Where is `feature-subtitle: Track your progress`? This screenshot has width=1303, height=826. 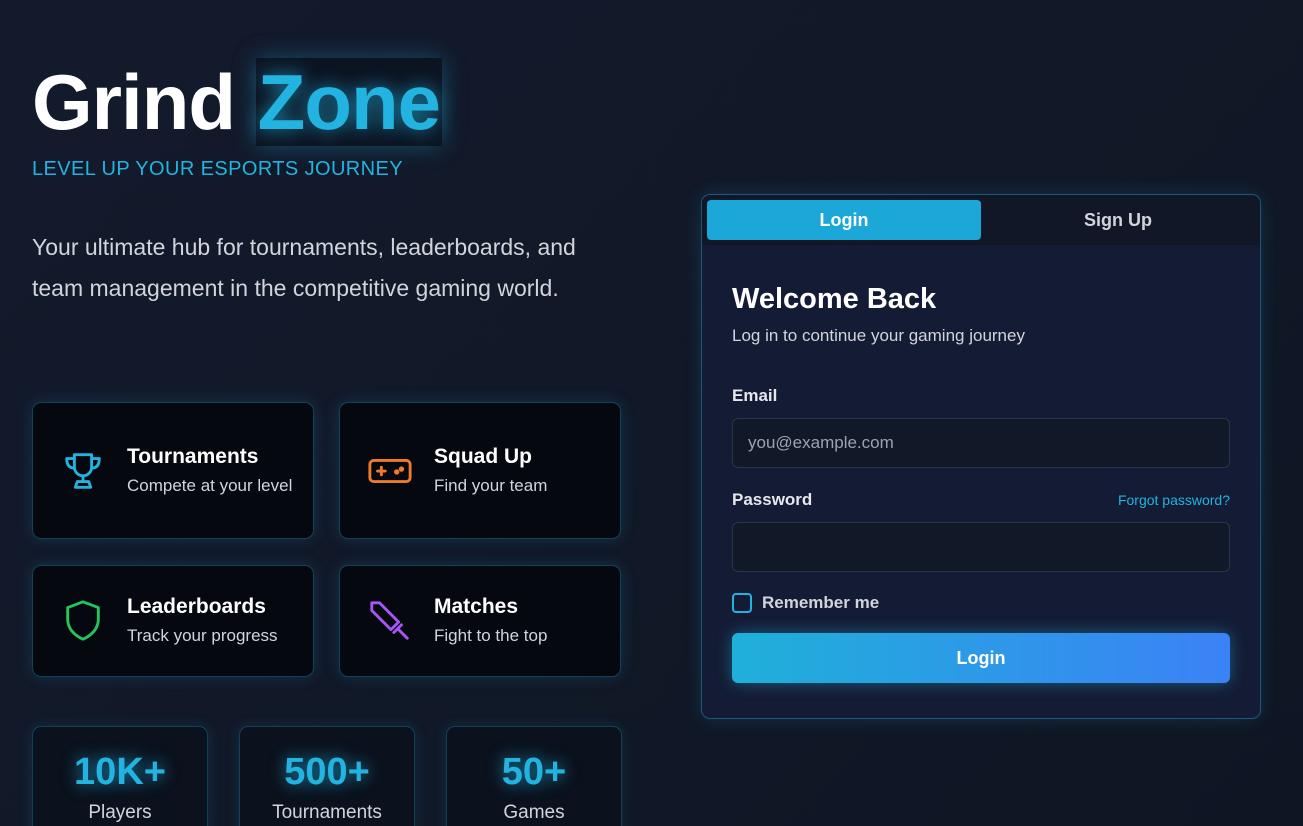
feature-subtitle: Track your progress is located at coordinates (202, 635).